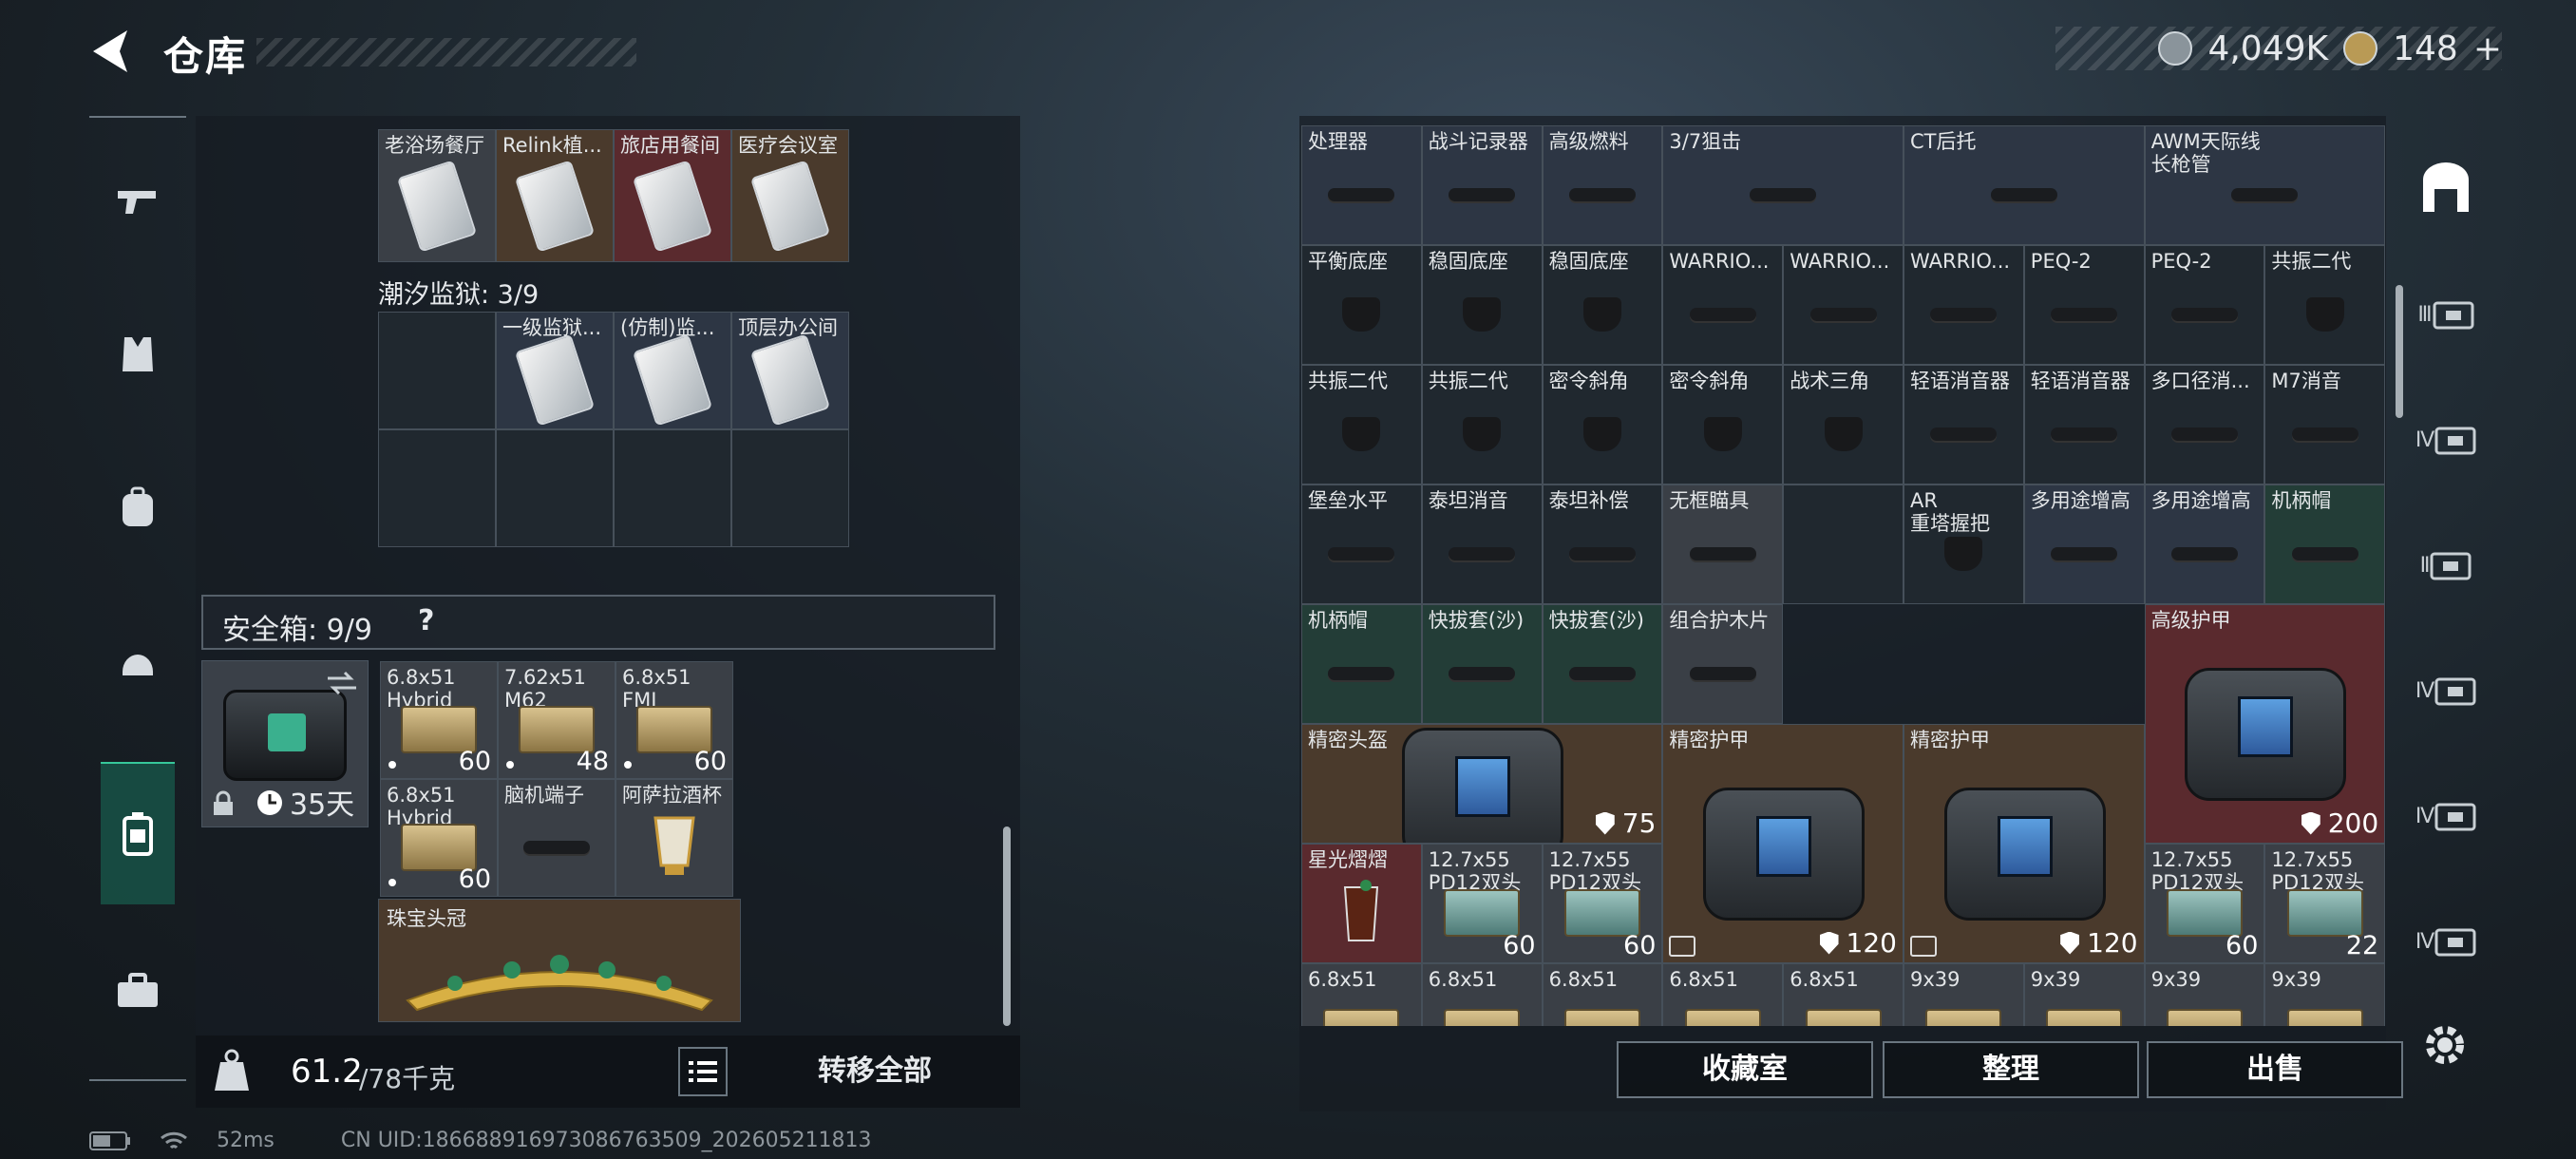 This screenshot has height=1159, width=2576. What do you see at coordinates (285, 743) in the screenshot?
I see `secure-case: 35天` at bounding box center [285, 743].